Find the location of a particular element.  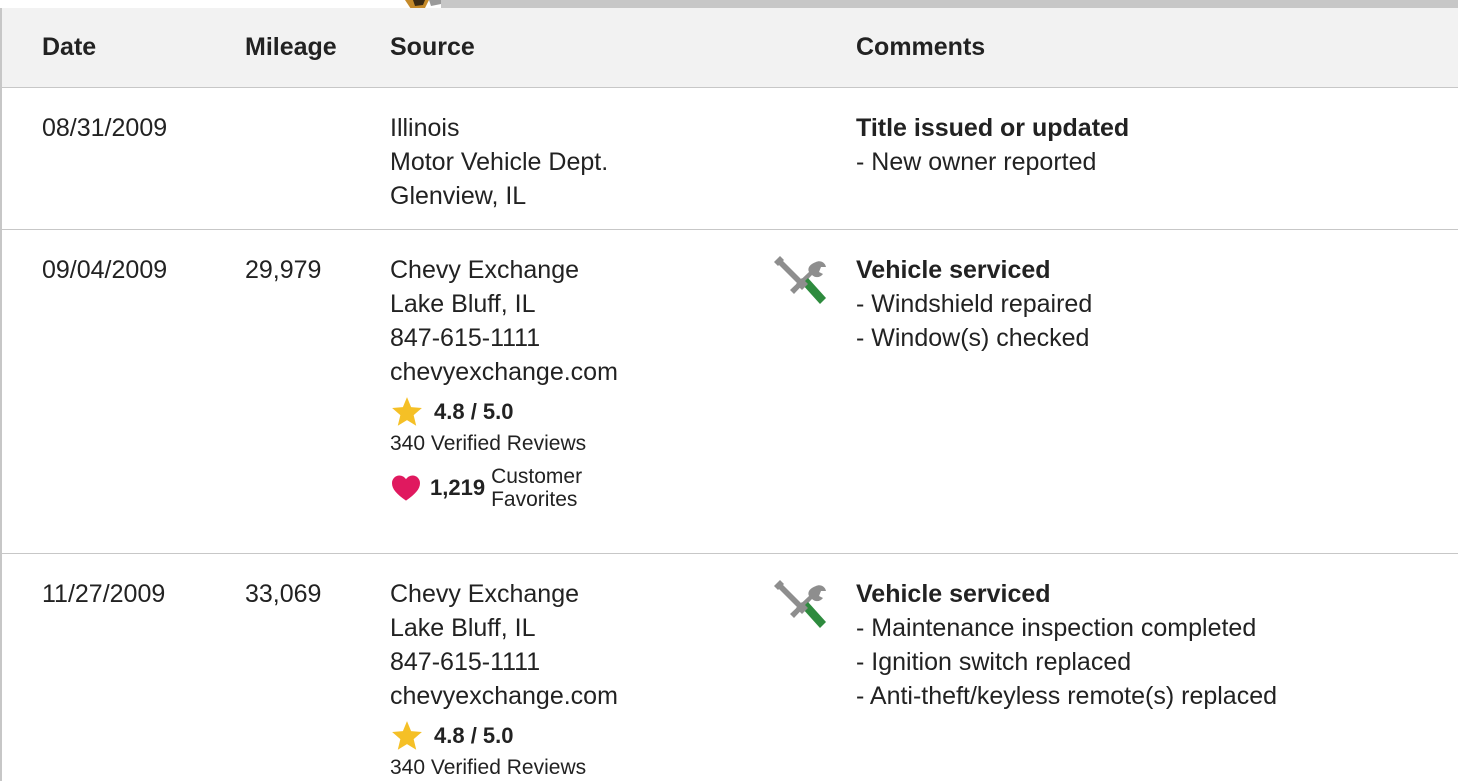

row-date: 09/04/2009 is located at coordinates (105, 269).